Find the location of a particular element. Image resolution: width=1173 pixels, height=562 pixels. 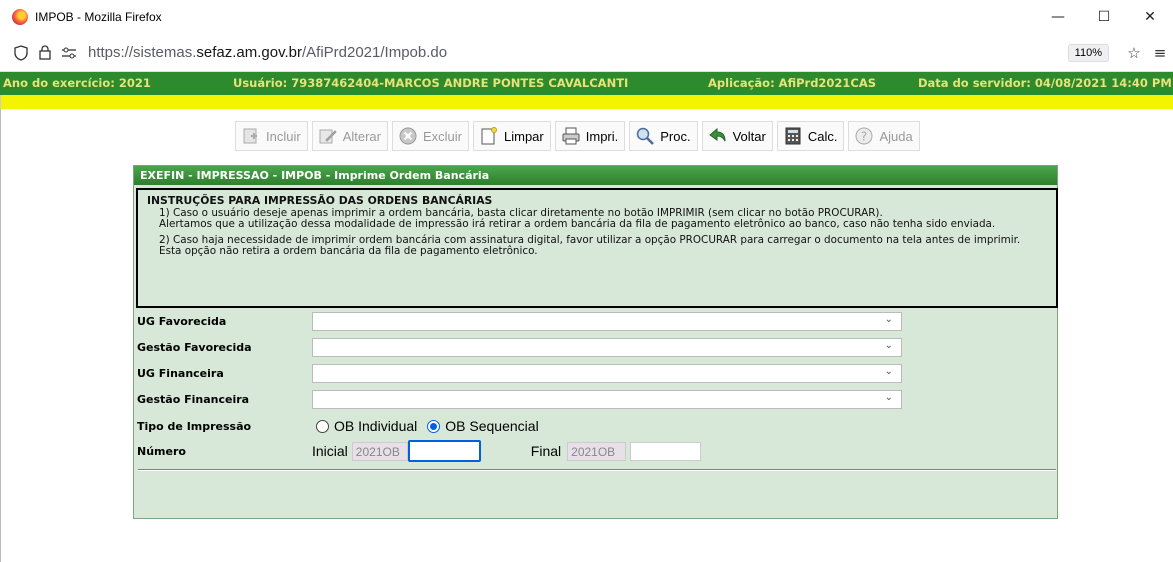

ob-individual-label: OB Individual is located at coordinates (375, 426).